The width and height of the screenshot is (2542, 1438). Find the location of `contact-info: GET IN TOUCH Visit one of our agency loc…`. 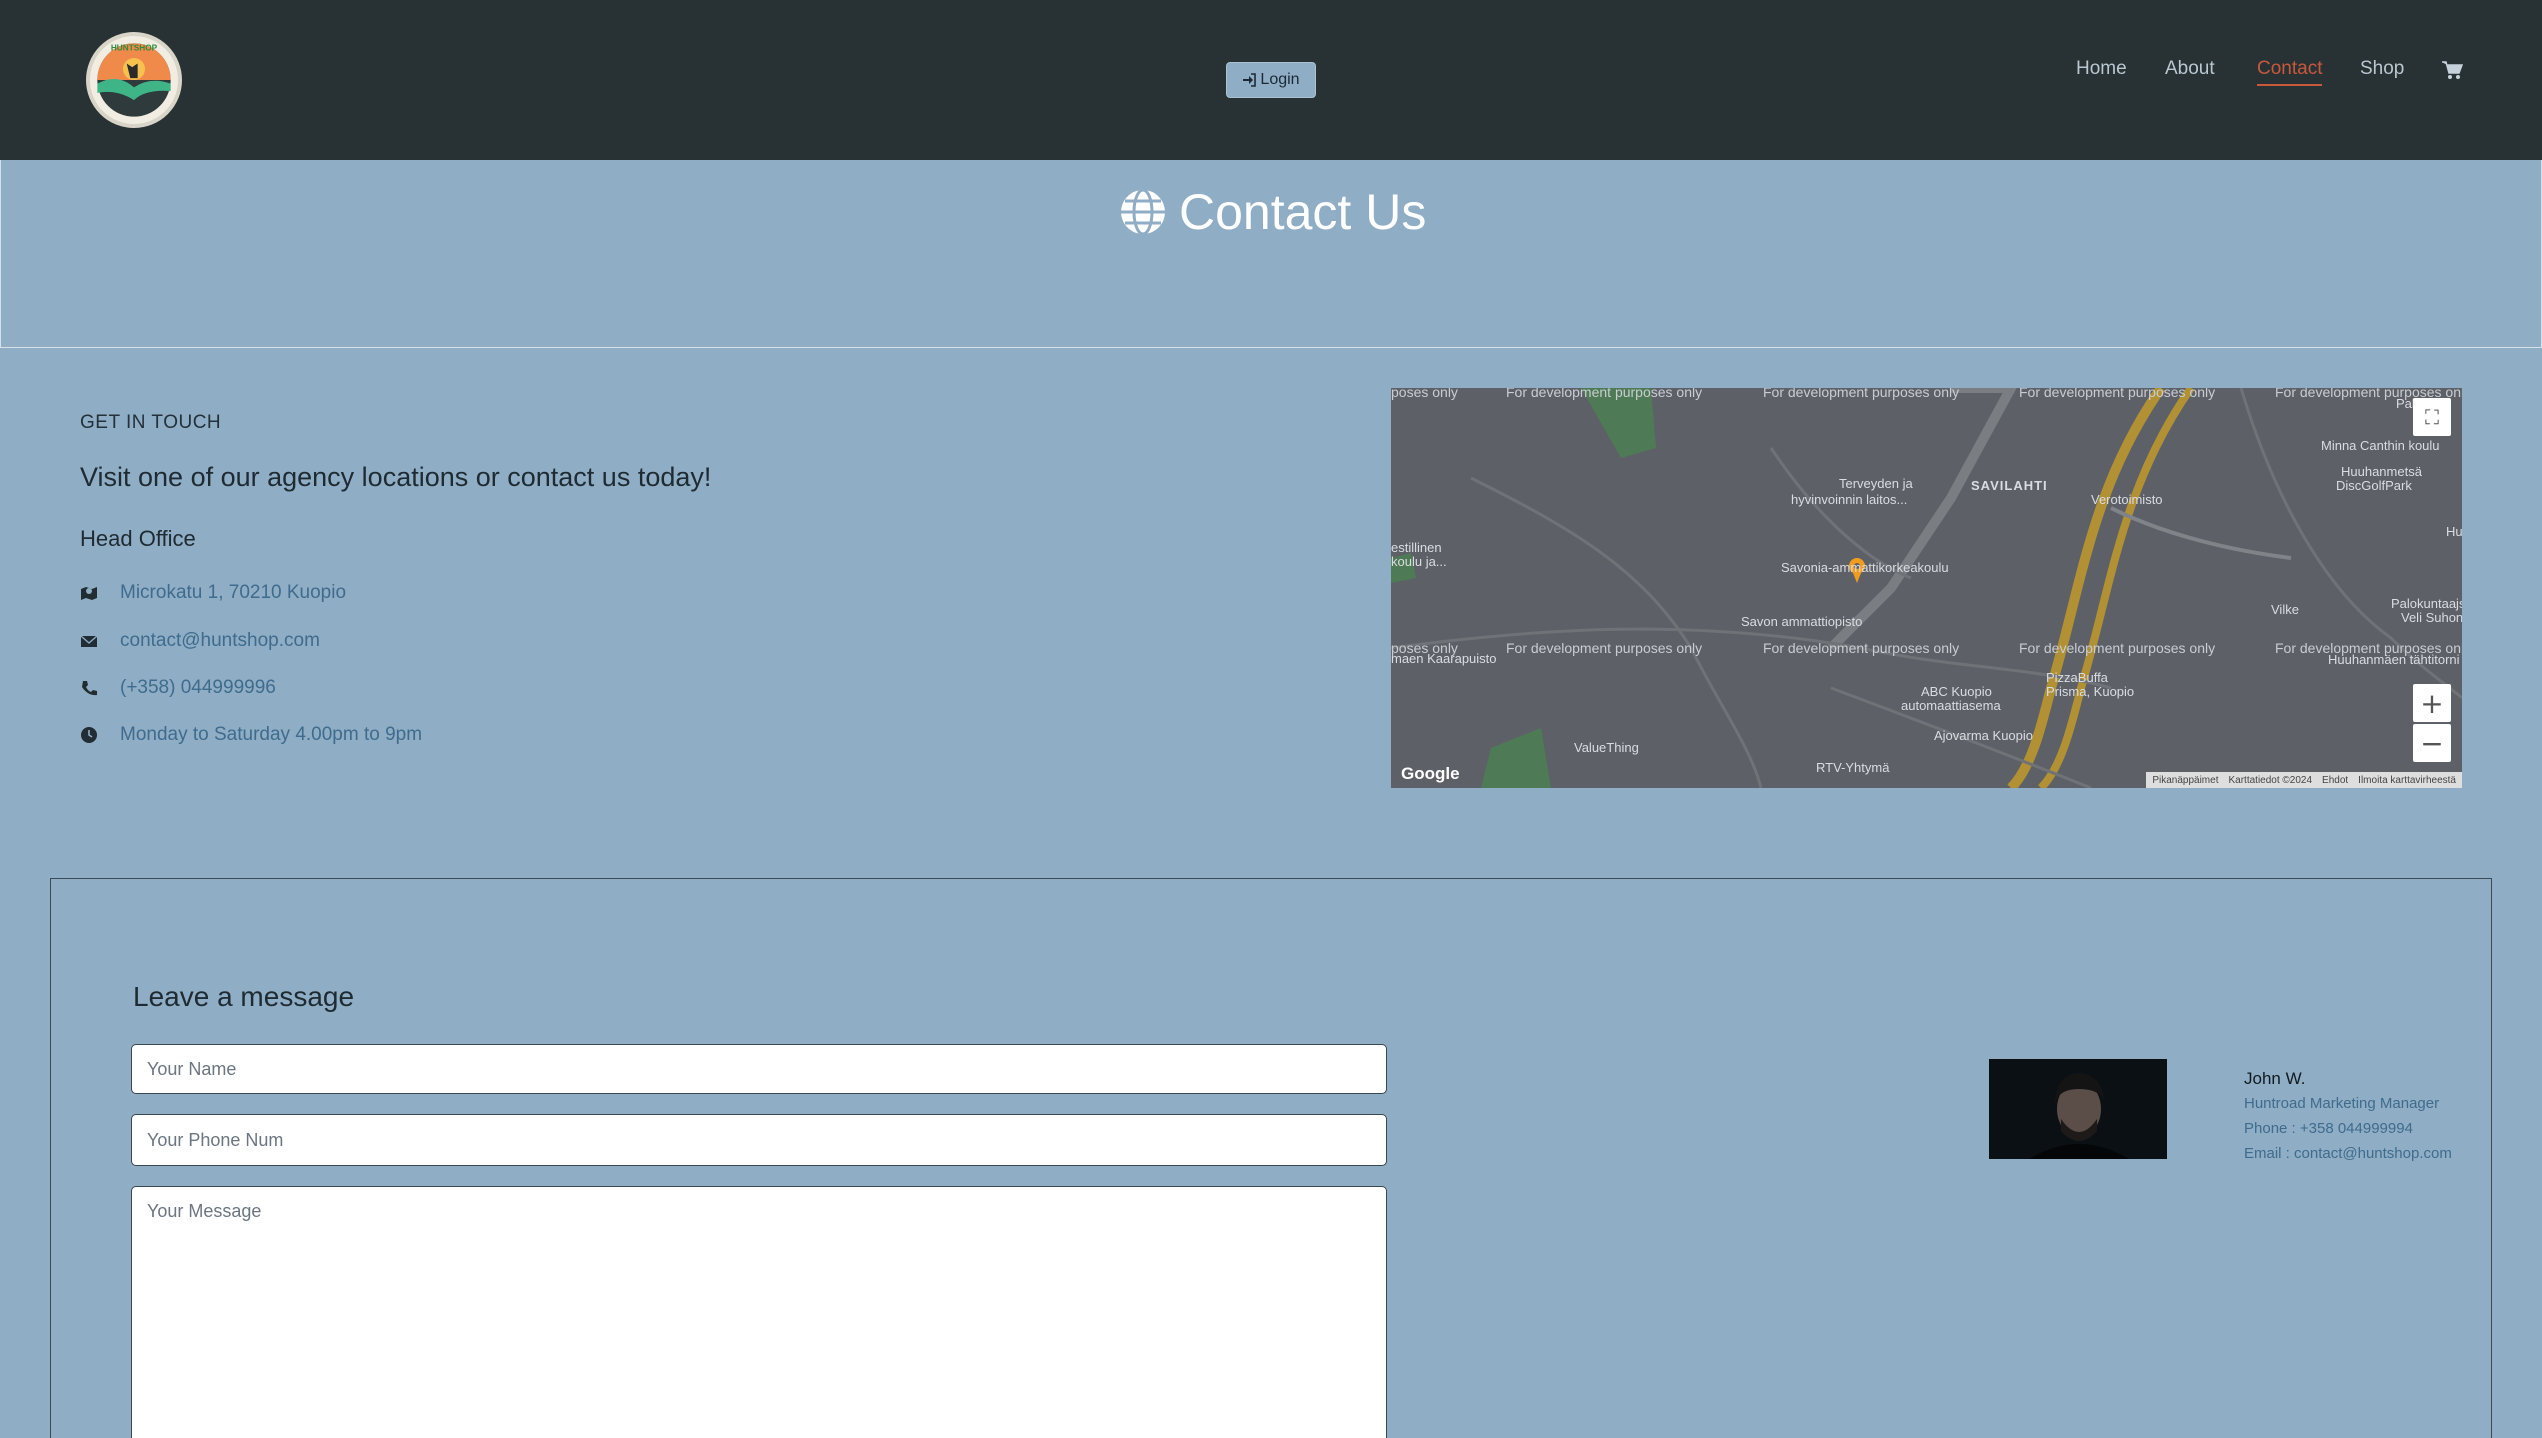

contact-info: GET IN TOUCH Visit one of our agency loc… is located at coordinates (530, 578).